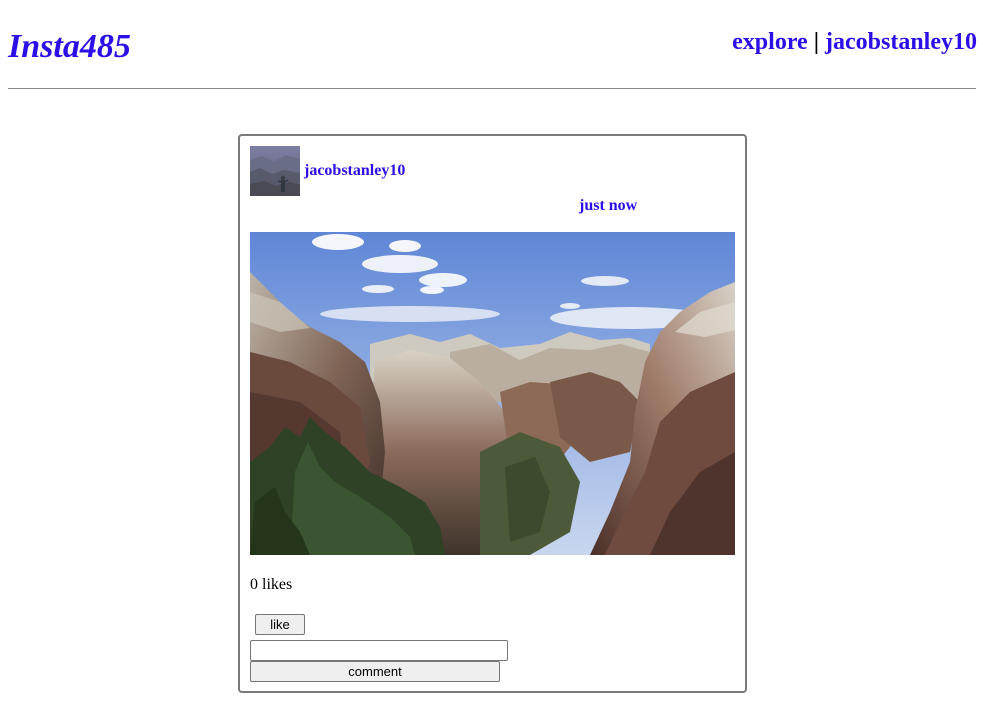 This screenshot has width=983, height=719. What do you see at coordinates (379, 650) in the screenshot?
I see `comment-input` at bounding box center [379, 650].